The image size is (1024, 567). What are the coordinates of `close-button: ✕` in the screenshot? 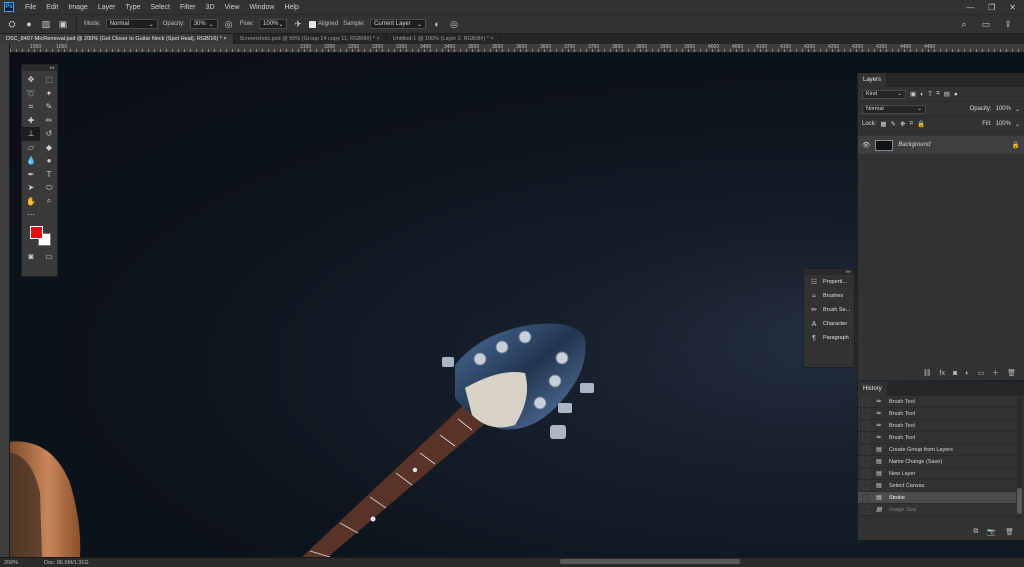 It's located at (1012, 7).